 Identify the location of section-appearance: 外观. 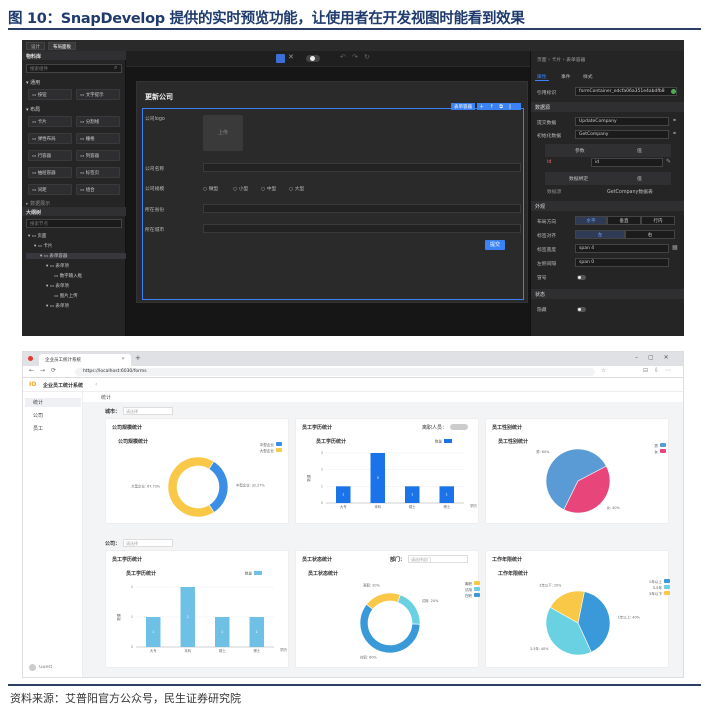
(607, 206).